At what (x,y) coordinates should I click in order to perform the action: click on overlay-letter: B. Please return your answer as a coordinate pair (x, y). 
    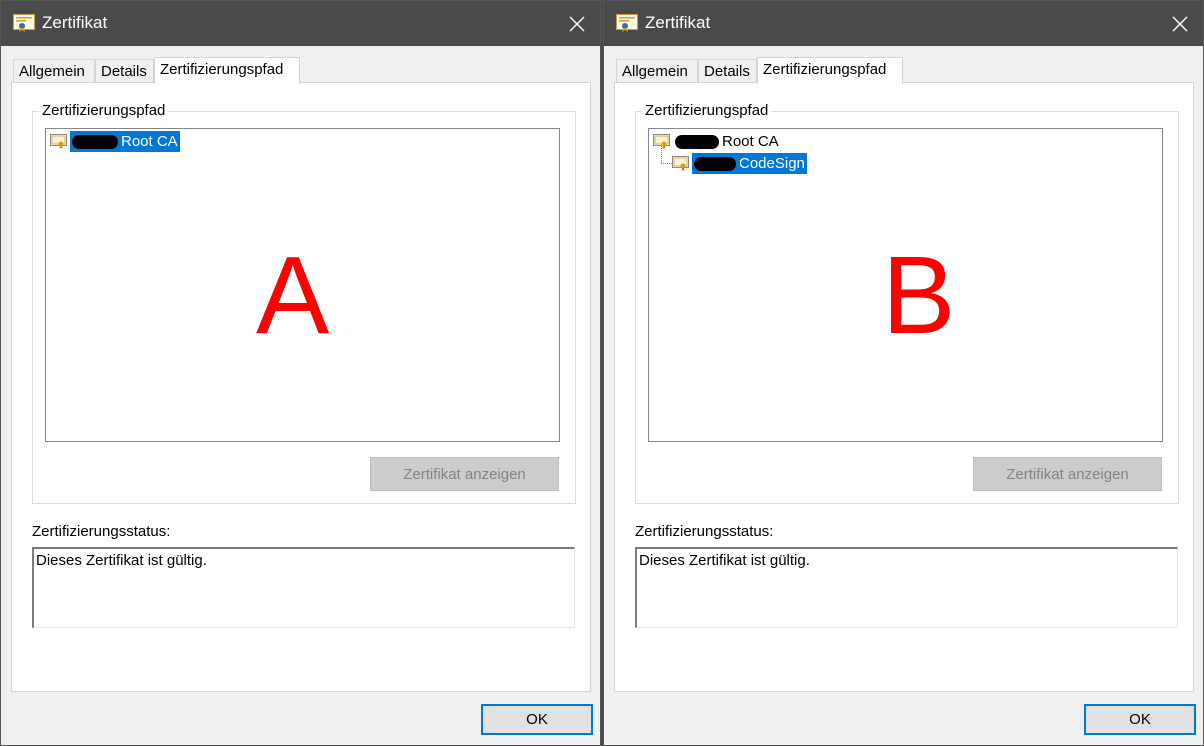
    Looking at the image, I should click on (919, 295).